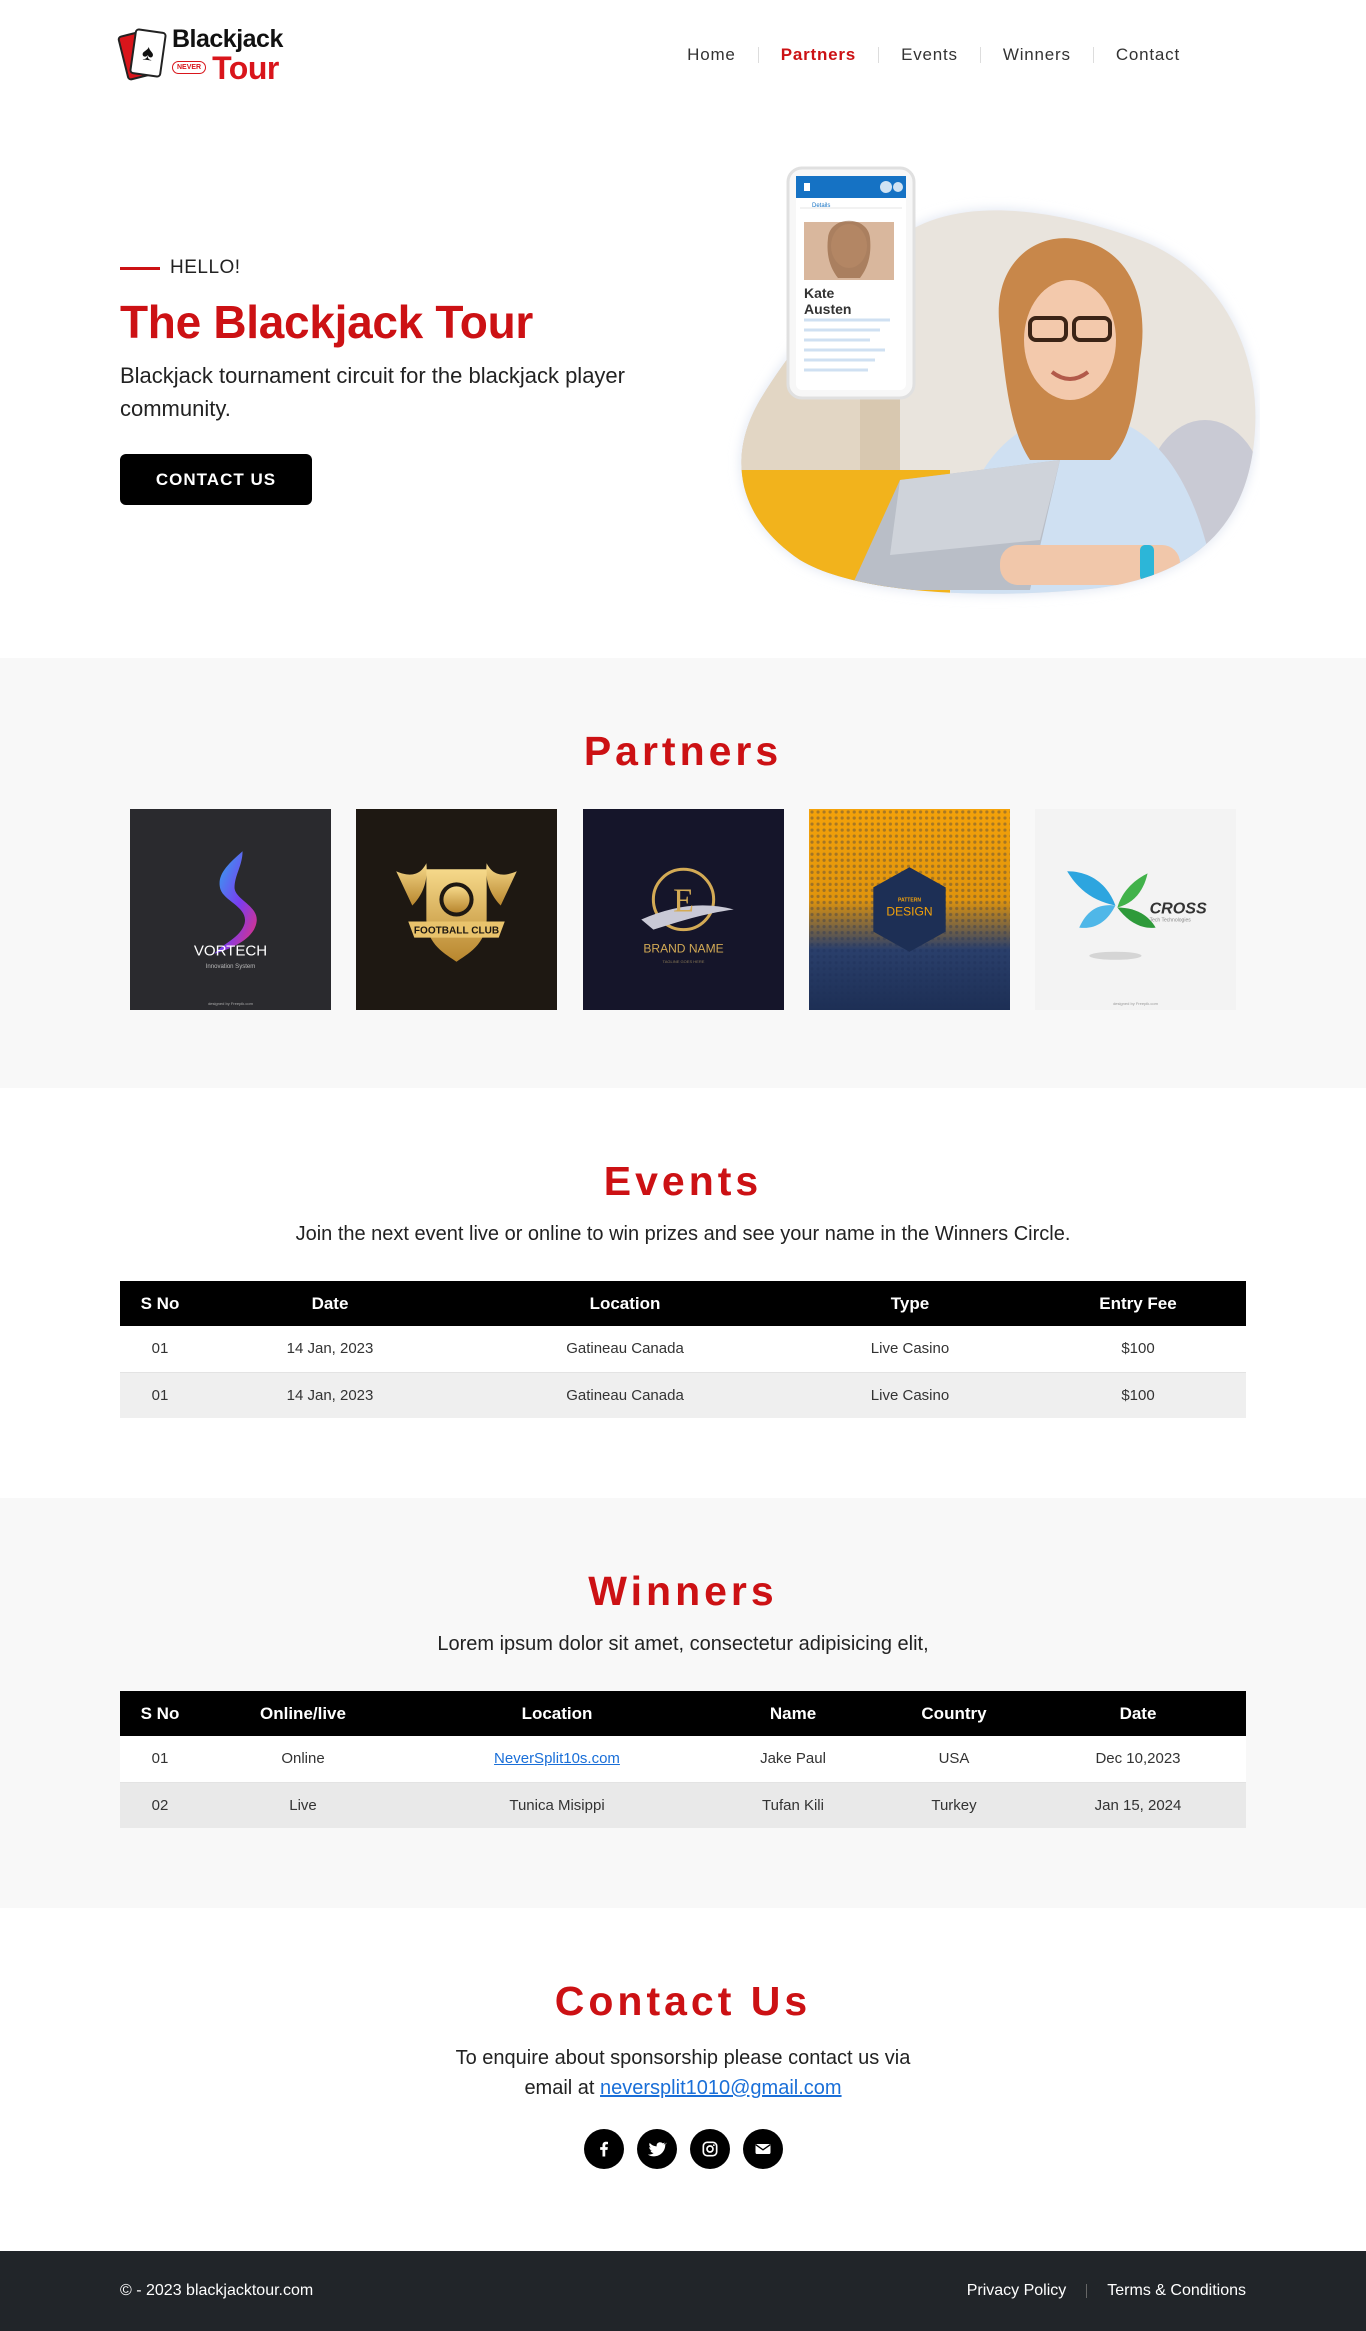 This screenshot has width=1366, height=2331. Describe the element at coordinates (793, 1759) in the screenshot. I see `table-cell: Jake Paul` at that location.